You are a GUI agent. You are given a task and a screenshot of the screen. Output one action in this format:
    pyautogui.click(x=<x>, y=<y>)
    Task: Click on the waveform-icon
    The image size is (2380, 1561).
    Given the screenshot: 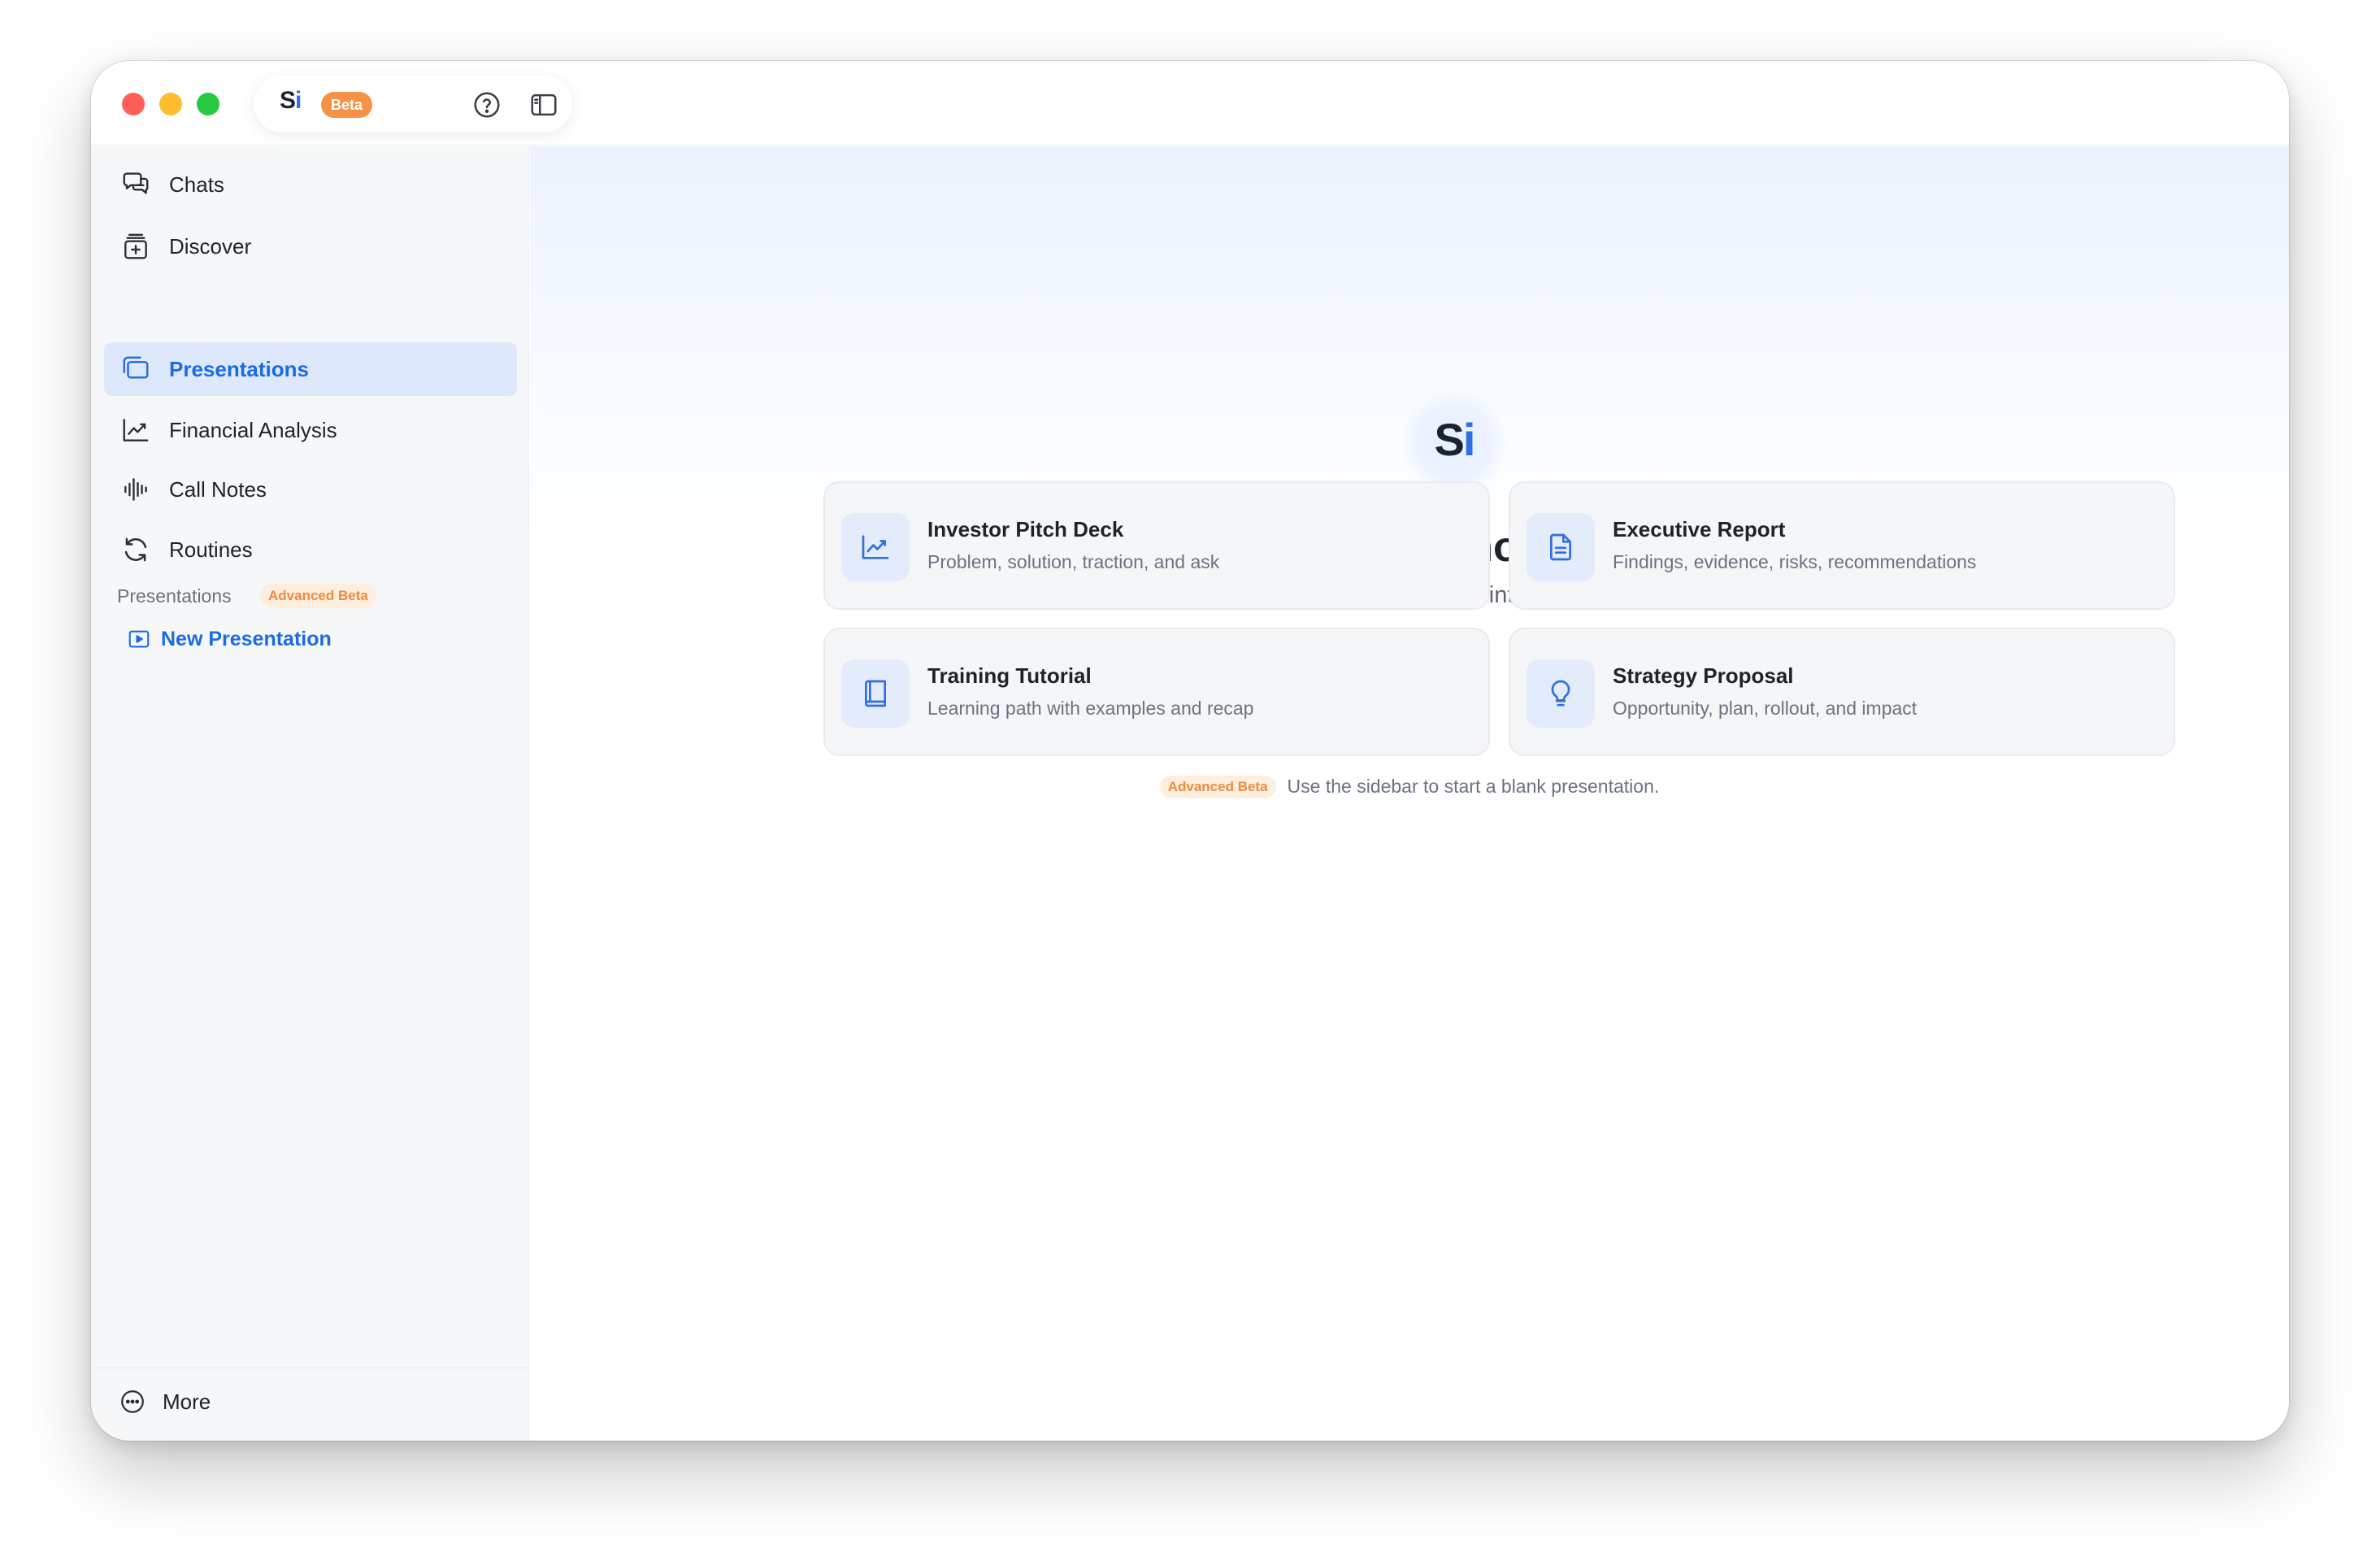 What is the action you would take?
    pyautogui.click(x=135, y=489)
    